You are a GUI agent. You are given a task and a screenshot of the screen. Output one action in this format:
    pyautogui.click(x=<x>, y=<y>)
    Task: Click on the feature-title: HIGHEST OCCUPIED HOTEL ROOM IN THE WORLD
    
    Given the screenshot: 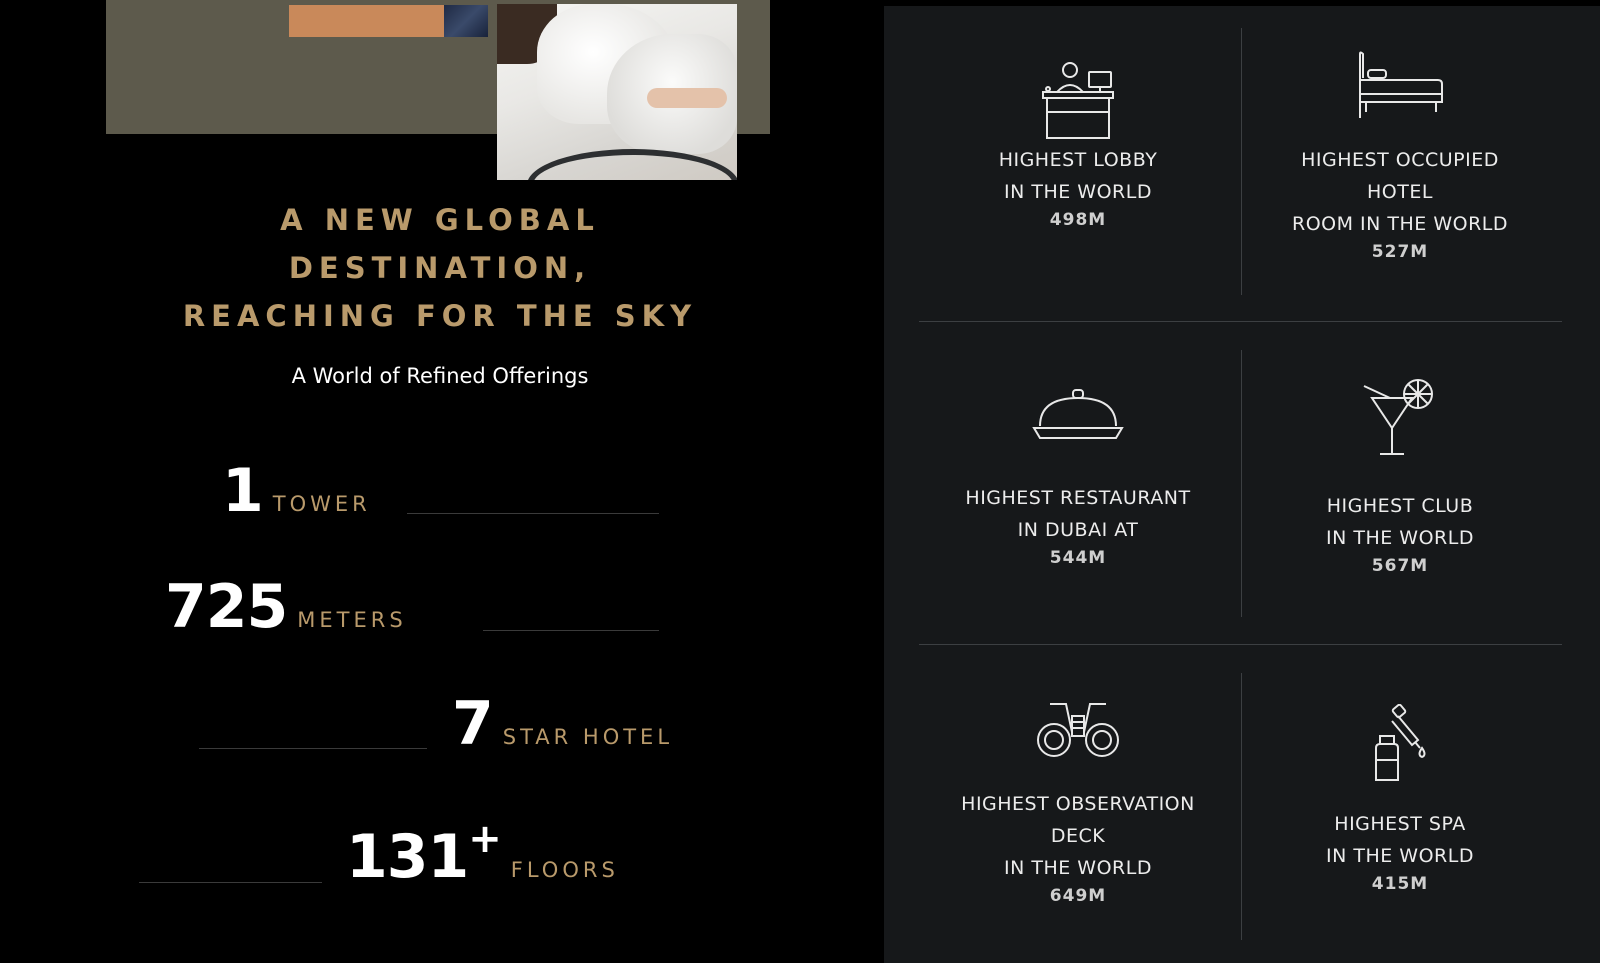 What is the action you would take?
    pyautogui.click(x=1400, y=192)
    